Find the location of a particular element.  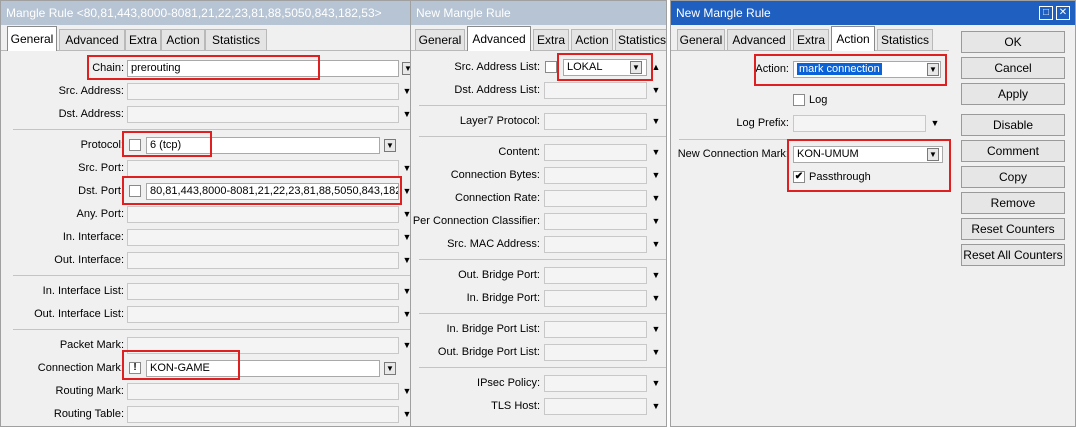

new-connection-mark-field: KON-UMUM is located at coordinates (868, 154).